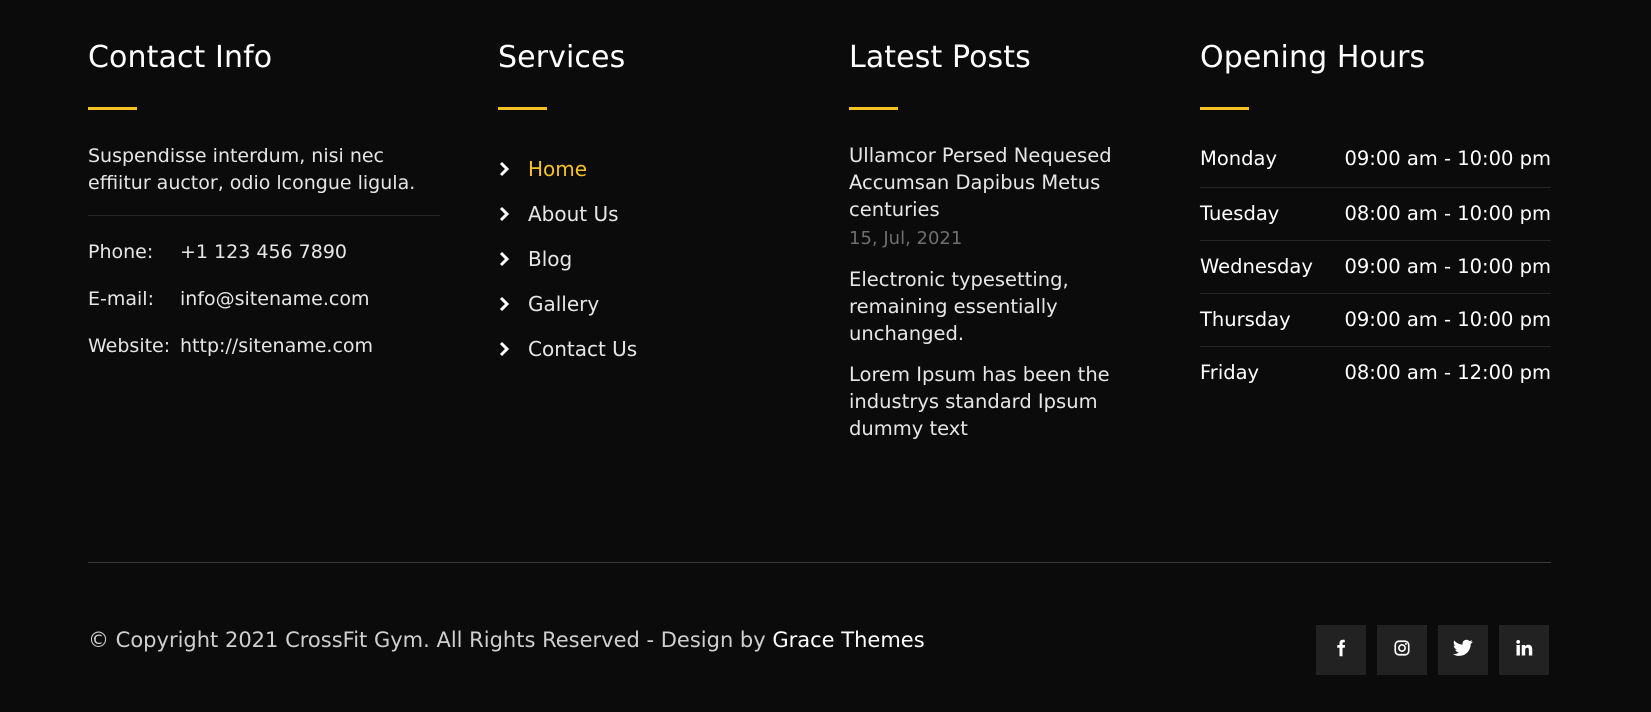 The width and height of the screenshot is (1651, 712). I want to click on website-value: http://sitename.com, so click(276, 358).